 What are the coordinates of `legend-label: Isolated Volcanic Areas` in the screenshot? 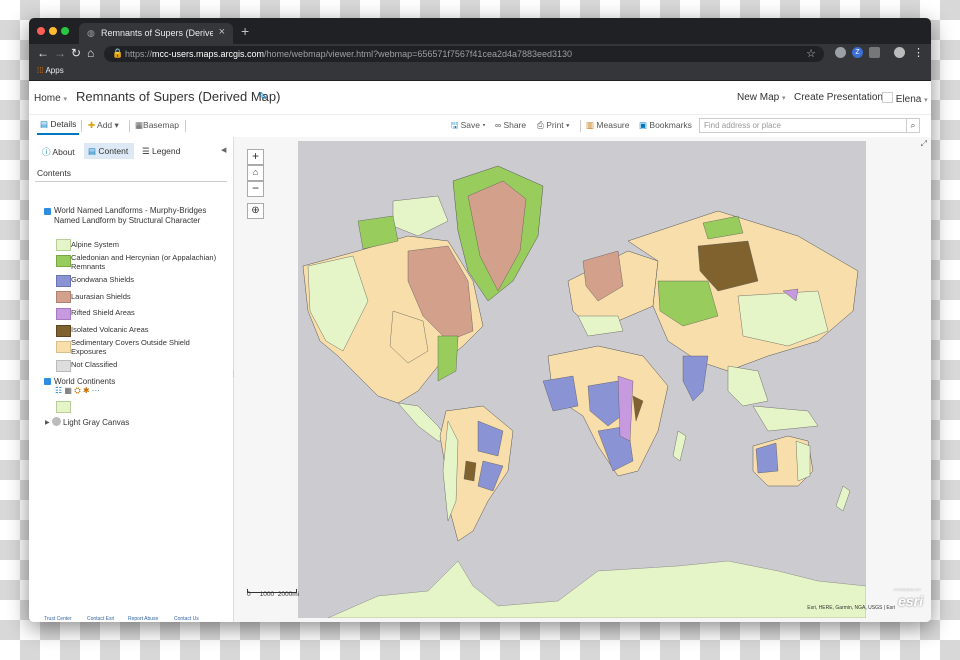 It's located at (110, 329).